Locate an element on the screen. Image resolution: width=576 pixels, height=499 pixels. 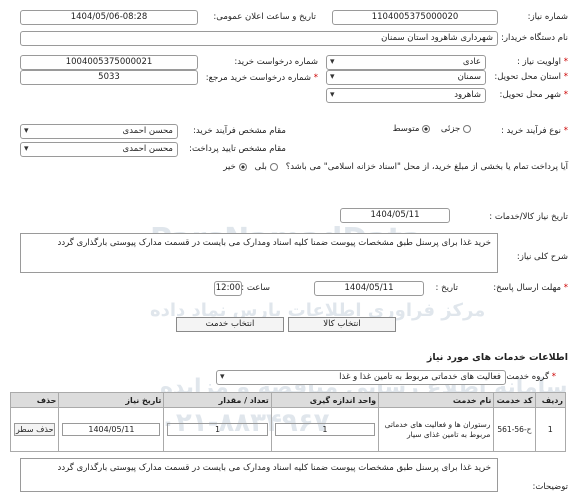
response-date-label: تاریخ : is located at coordinates (446, 288).